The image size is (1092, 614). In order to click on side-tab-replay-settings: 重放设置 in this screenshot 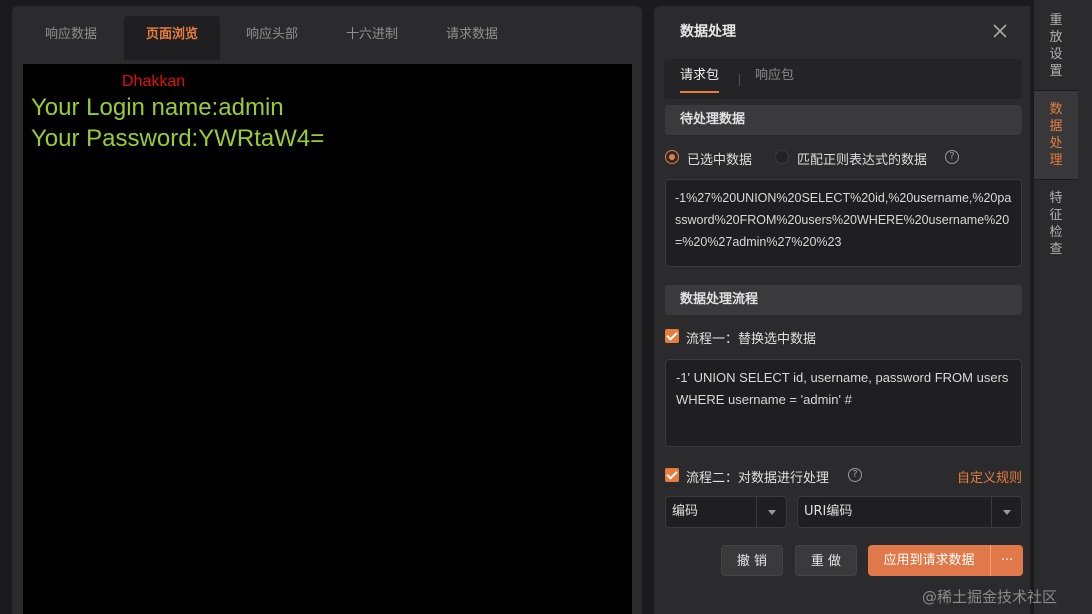, I will do `click(1056, 47)`.